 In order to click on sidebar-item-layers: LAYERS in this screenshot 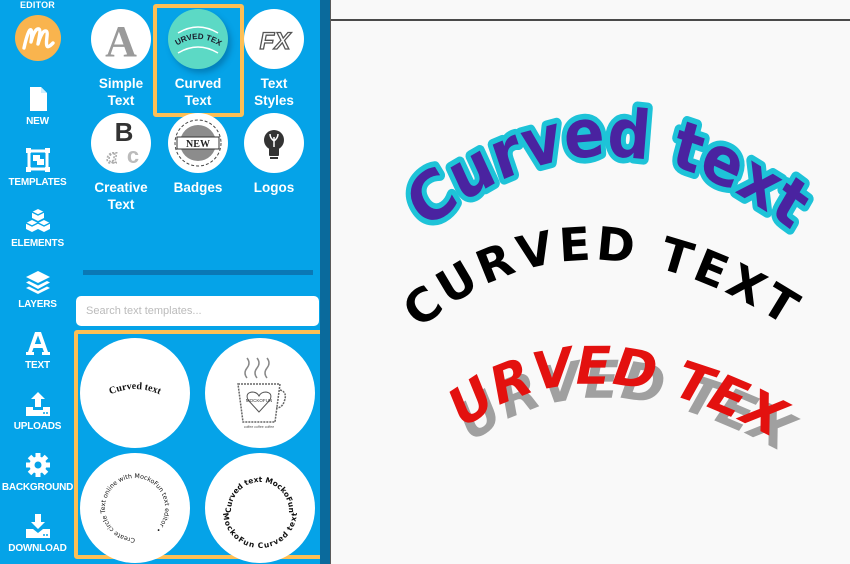, I will do `click(37, 289)`.